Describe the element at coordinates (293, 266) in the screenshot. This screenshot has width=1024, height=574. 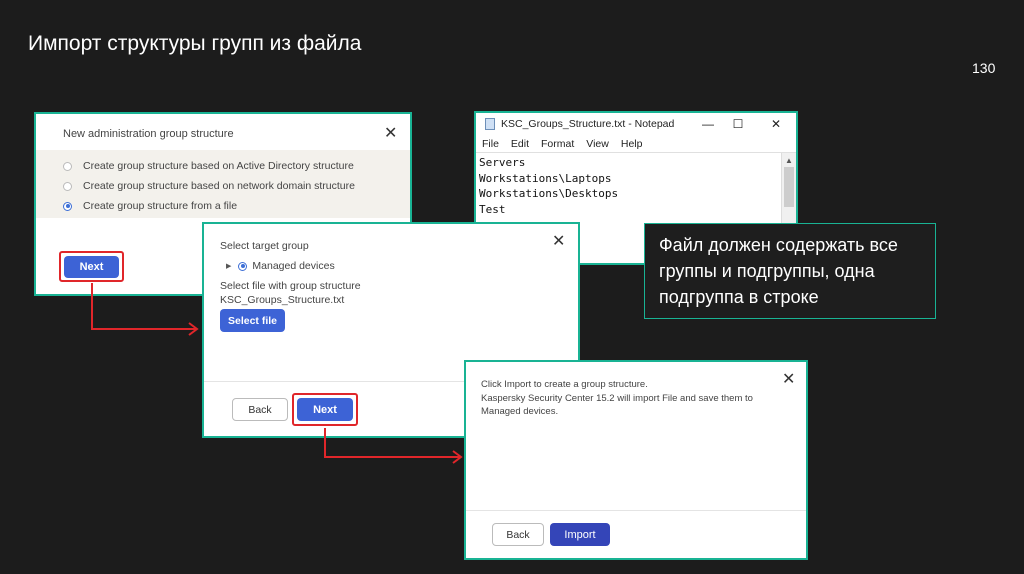
I see `tree-item-label: Managed devices` at that location.